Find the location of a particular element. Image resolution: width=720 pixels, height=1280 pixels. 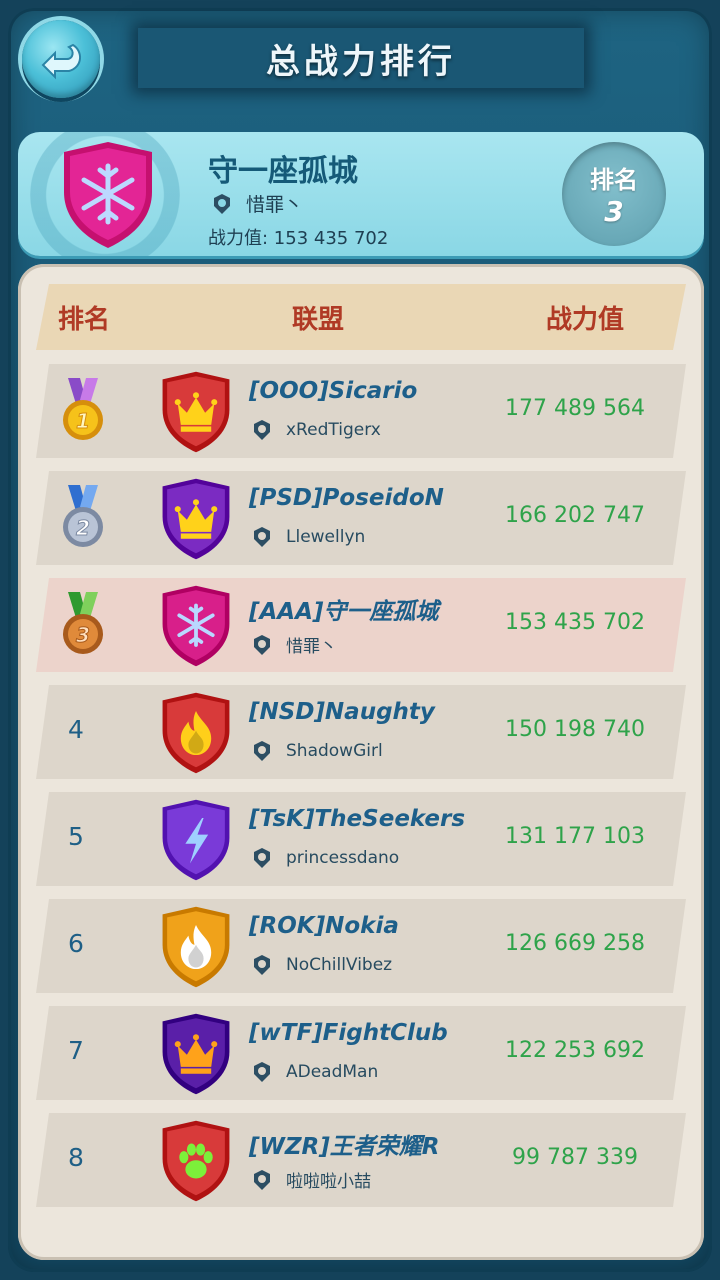

alliance-leader: princessdano is located at coordinates (324, 858).